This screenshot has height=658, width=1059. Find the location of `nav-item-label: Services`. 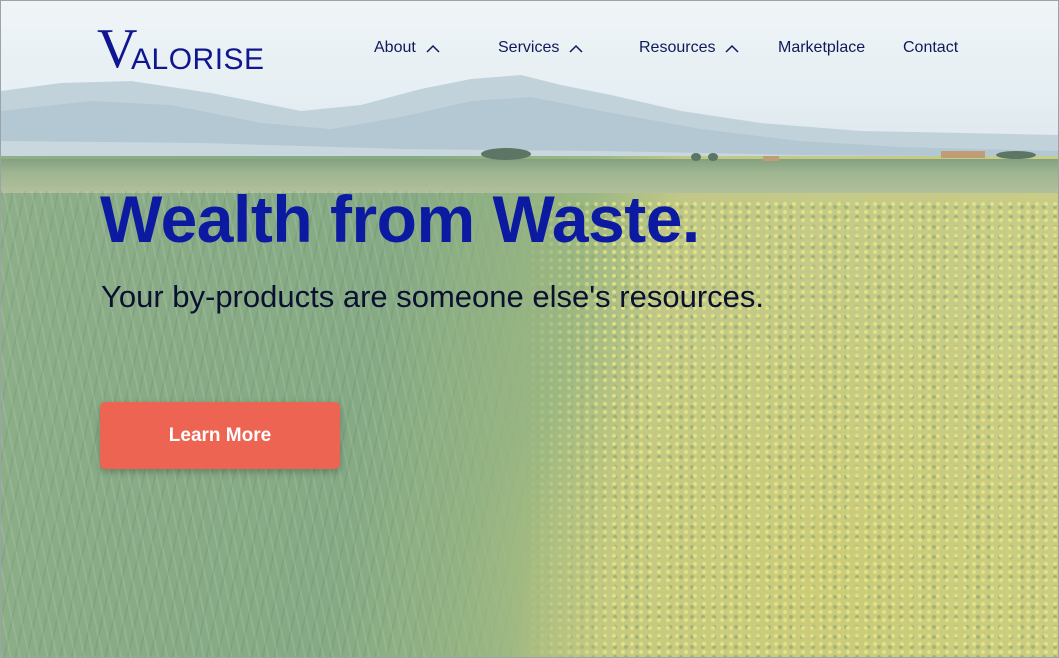

nav-item-label: Services is located at coordinates (529, 47).